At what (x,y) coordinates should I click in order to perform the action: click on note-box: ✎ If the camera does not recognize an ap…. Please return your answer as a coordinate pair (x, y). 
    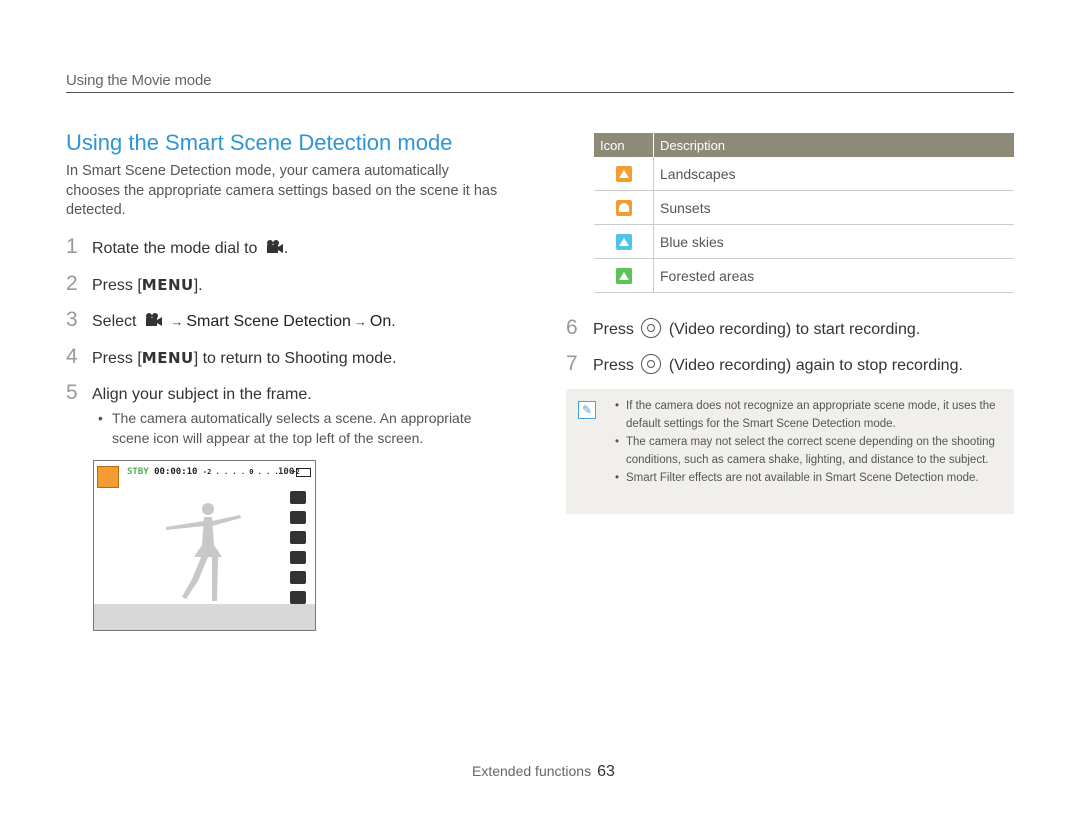
    Looking at the image, I should click on (790, 451).